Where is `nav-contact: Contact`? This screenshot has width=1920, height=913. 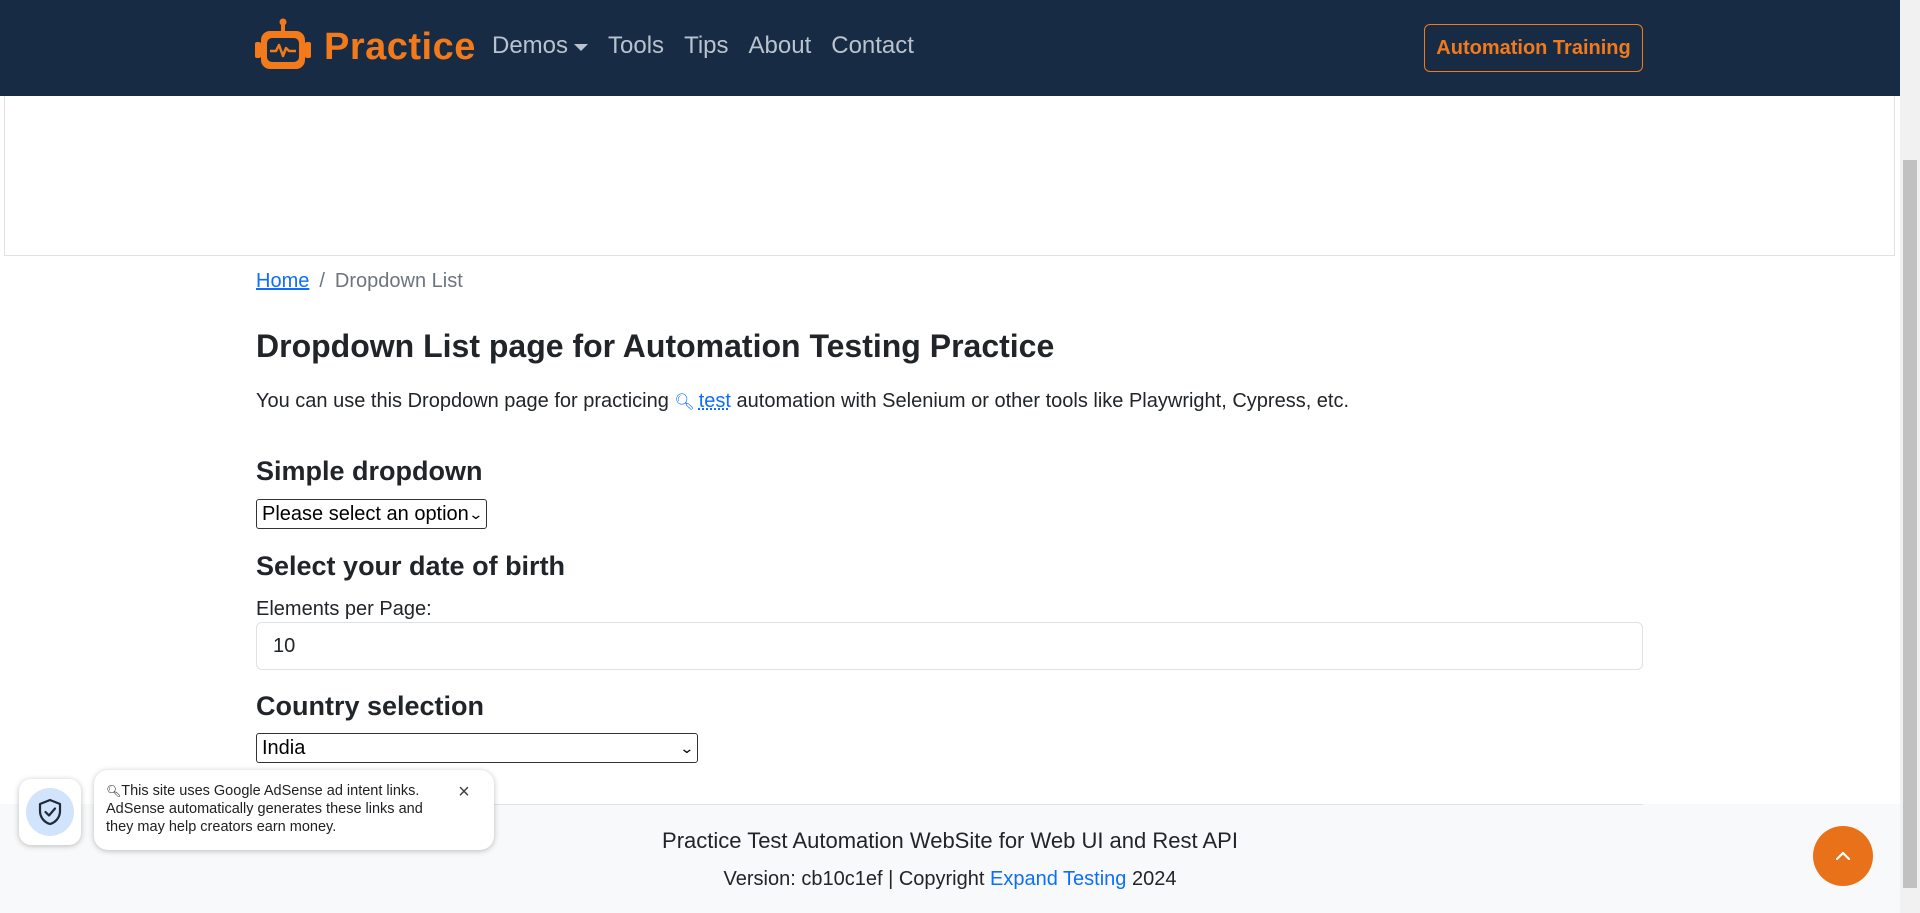 nav-contact: Contact is located at coordinates (872, 46).